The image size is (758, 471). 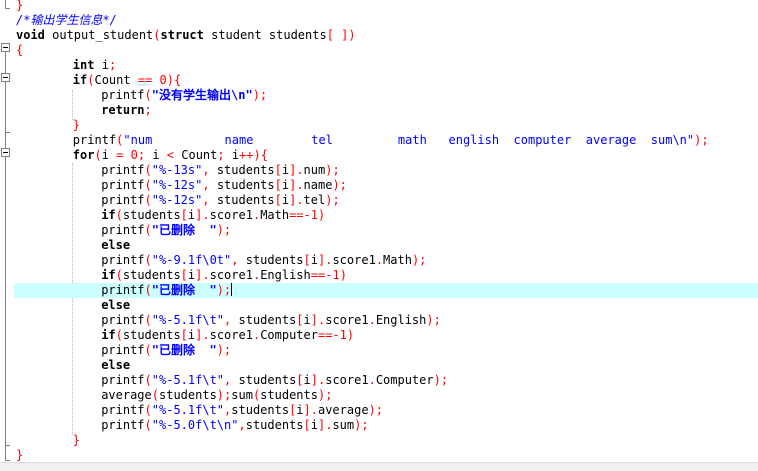 What do you see at coordinates (127, 80) in the screenshot?
I see `code-line-content: if(Count == 0){` at bounding box center [127, 80].